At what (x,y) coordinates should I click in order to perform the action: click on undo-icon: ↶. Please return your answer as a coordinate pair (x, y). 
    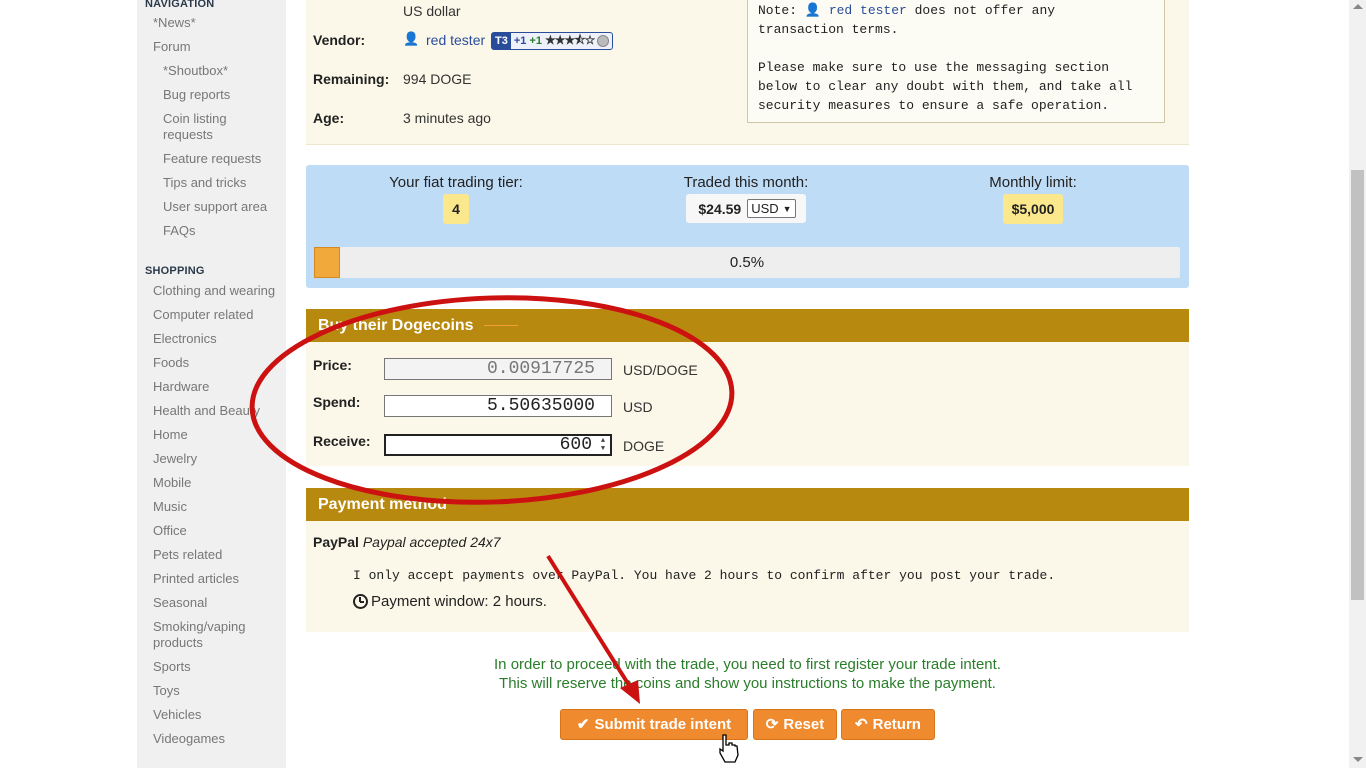
    Looking at the image, I should click on (861, 724).